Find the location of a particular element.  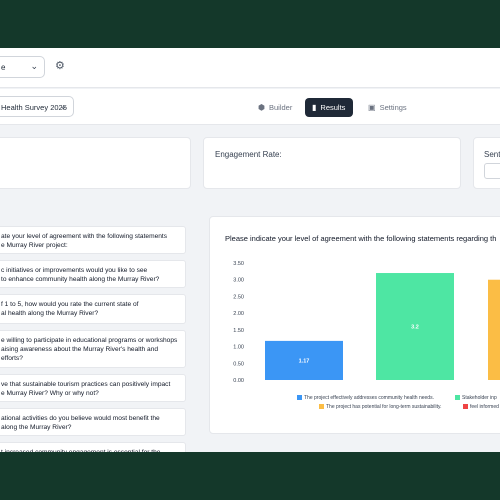

metric-card-left is located at coordinates (95, 163).